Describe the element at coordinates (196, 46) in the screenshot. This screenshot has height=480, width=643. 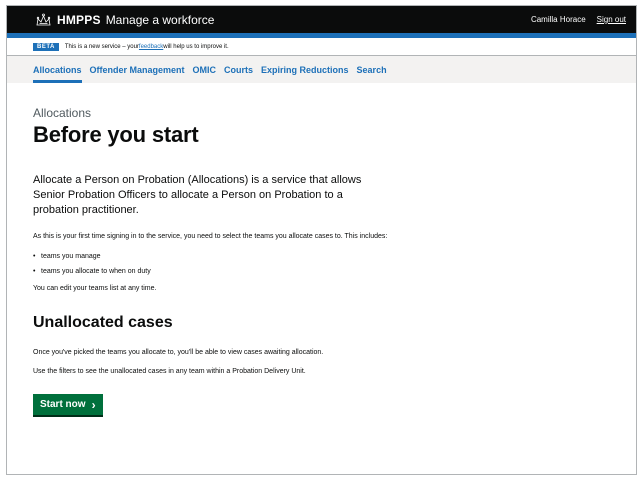
I see `phase-text-after: will help us to improve it.` at that location.